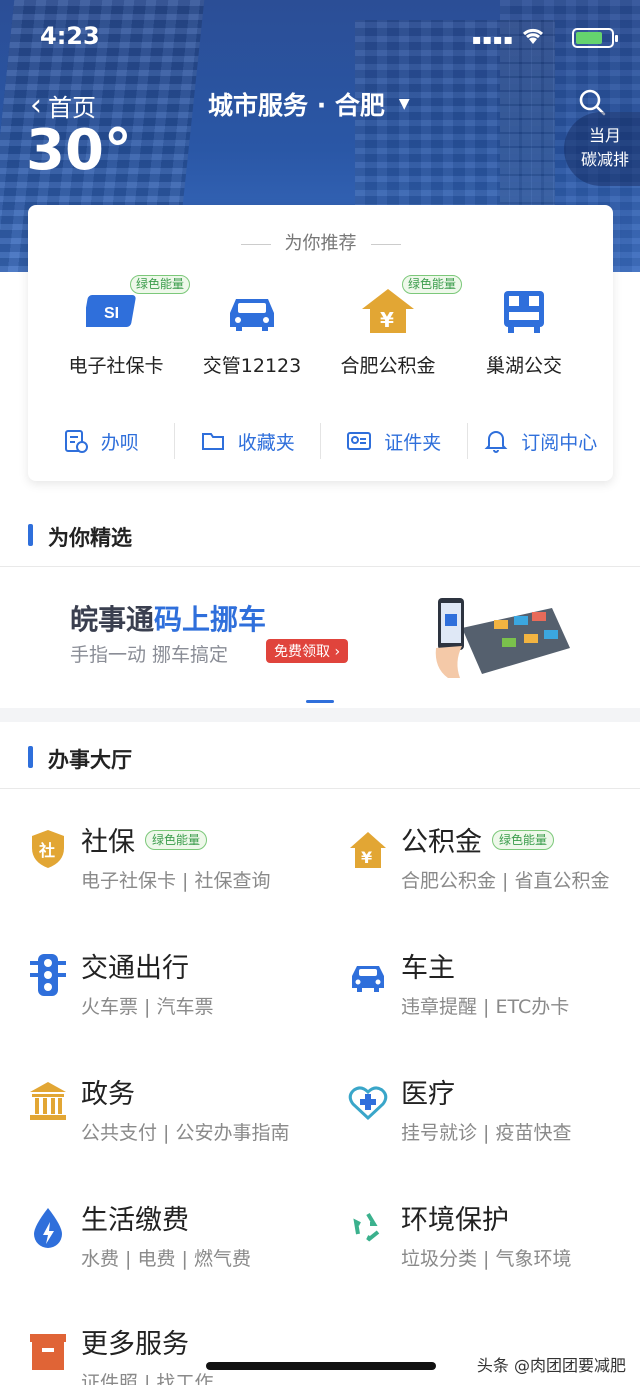 This screenshot has width=640, height=1385. What do you see at coordinates (320, 638) in the screenshot?
I see `promo-banner: 皖事通码上挪车 手指一动 挪车搞定 免费领取 ›` at bounding box center [320, 638].